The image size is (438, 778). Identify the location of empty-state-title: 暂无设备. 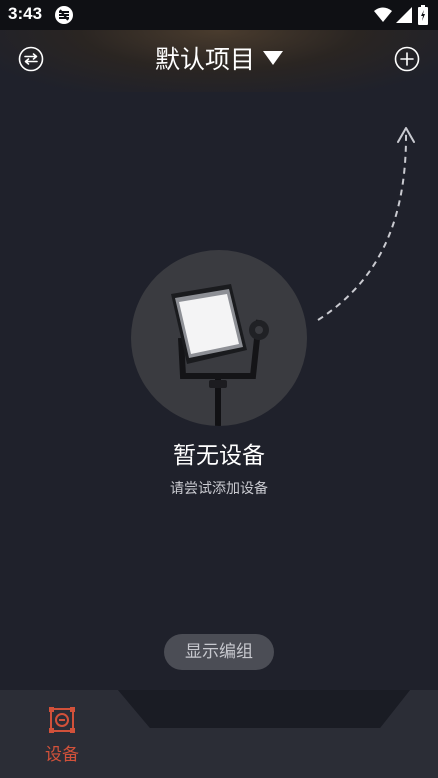
(219, 456).